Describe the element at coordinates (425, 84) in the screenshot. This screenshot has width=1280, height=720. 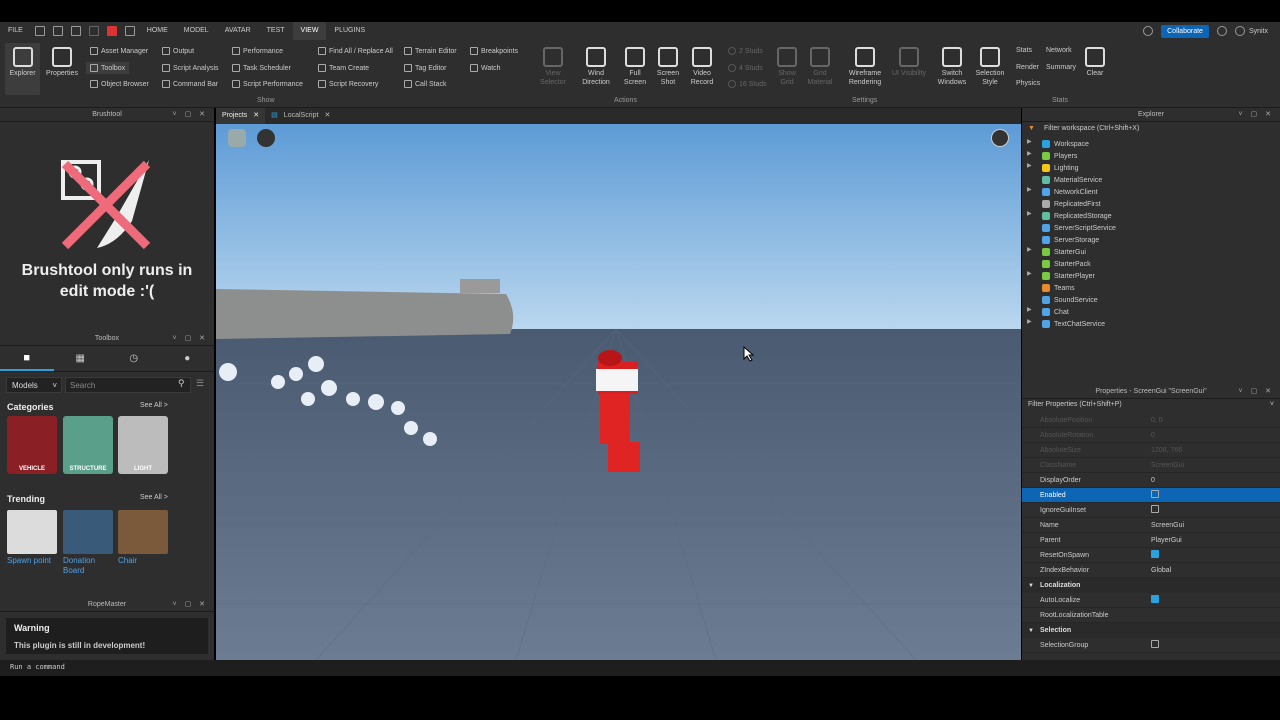
I see `call-stack-button: Call Stack` at that location.